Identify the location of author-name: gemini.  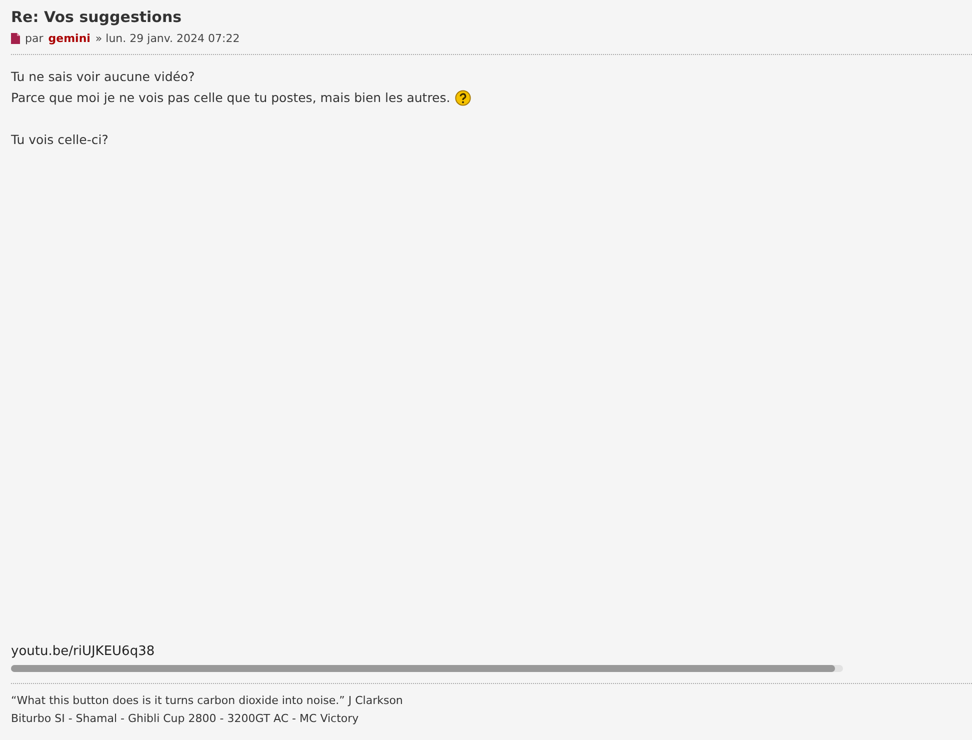
(69, 38).